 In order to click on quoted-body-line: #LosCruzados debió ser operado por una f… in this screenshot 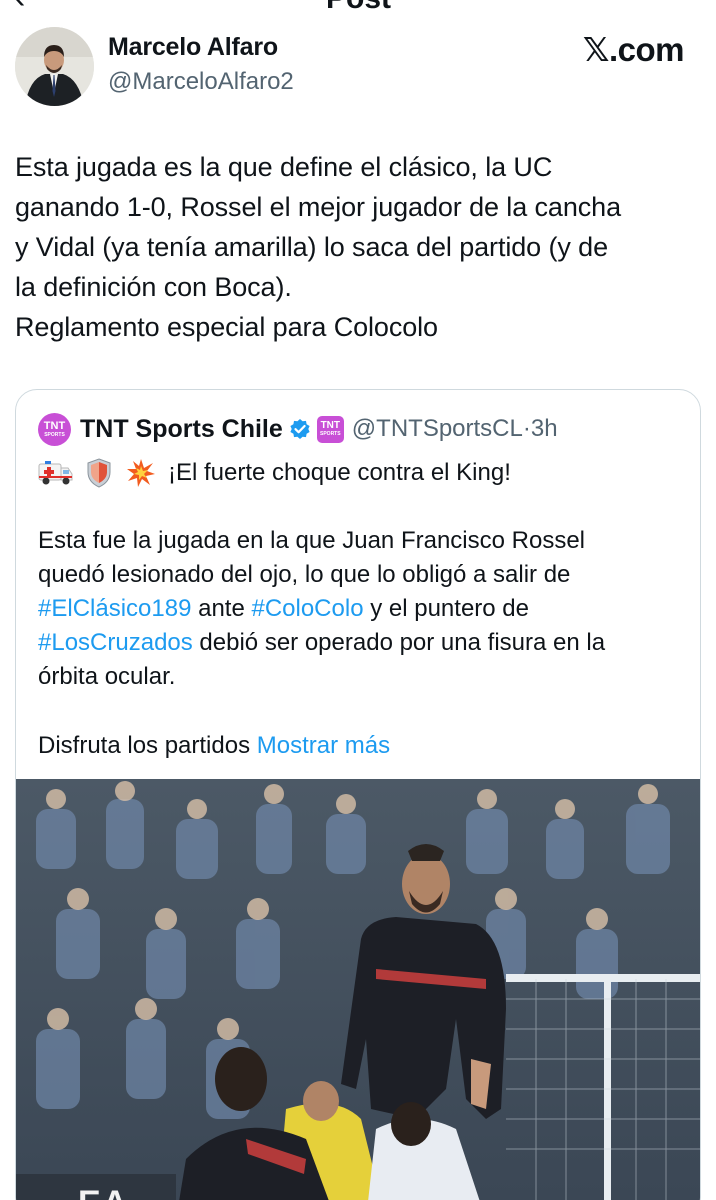, I will do `click(363, 643)`.